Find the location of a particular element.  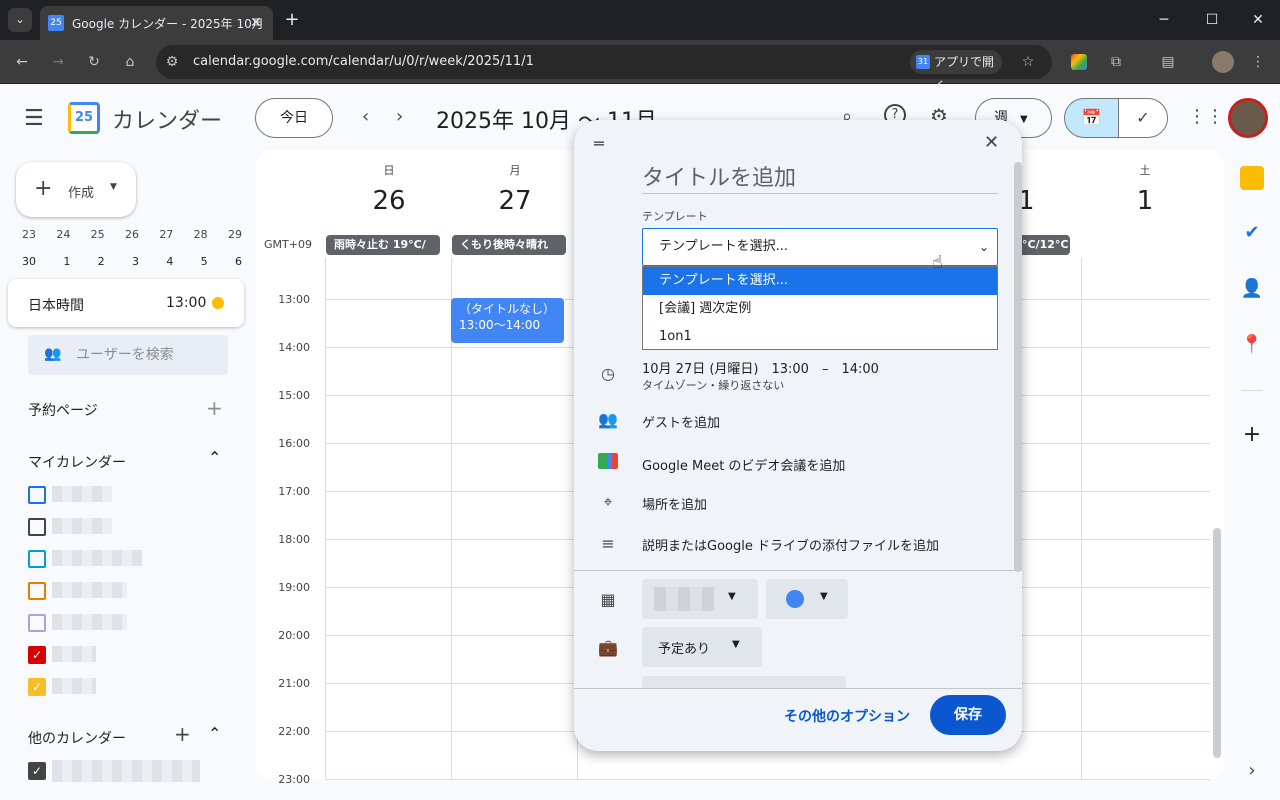

mini-cal-day: 29 is located at coordinates (235, 234).